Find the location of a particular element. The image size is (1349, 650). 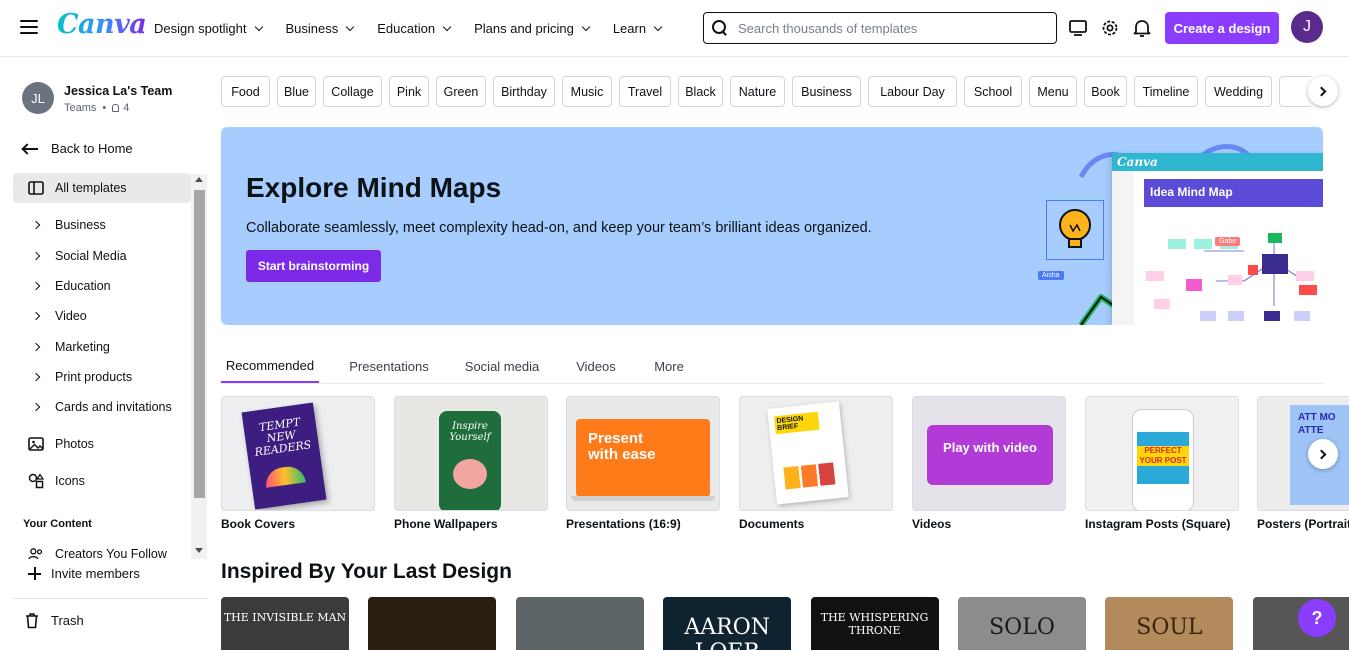

category-label: Book Covers is located at coordinates (298, 524).